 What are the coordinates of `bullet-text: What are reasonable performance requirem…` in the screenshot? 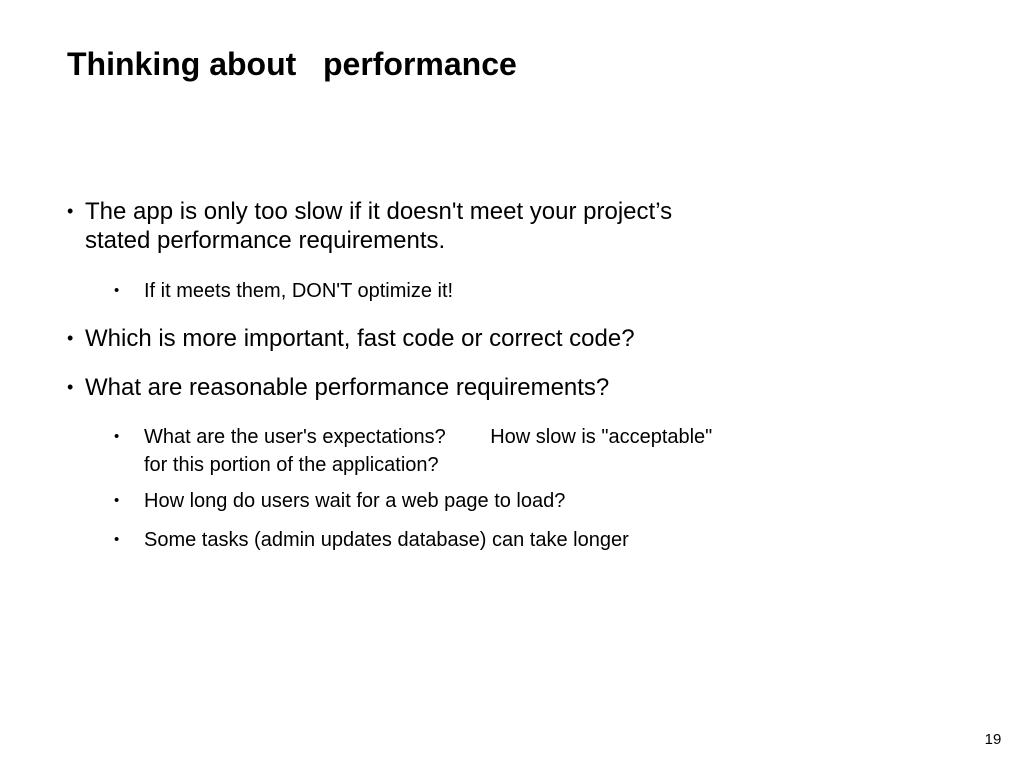 It's located at (347, 387).